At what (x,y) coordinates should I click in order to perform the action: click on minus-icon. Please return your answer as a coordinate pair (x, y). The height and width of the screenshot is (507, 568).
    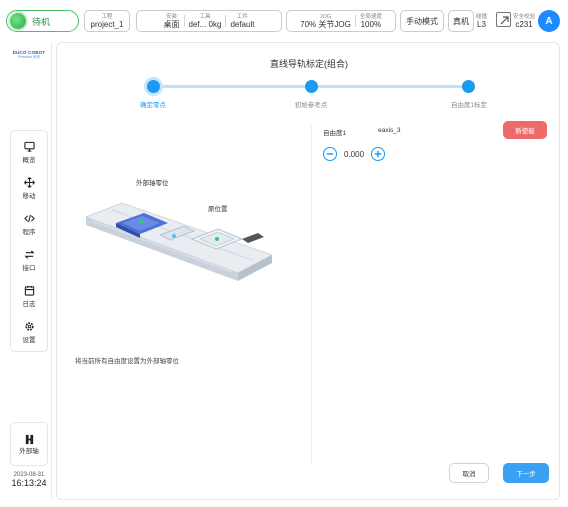
    Looking at the image, I should click on (330, 154).